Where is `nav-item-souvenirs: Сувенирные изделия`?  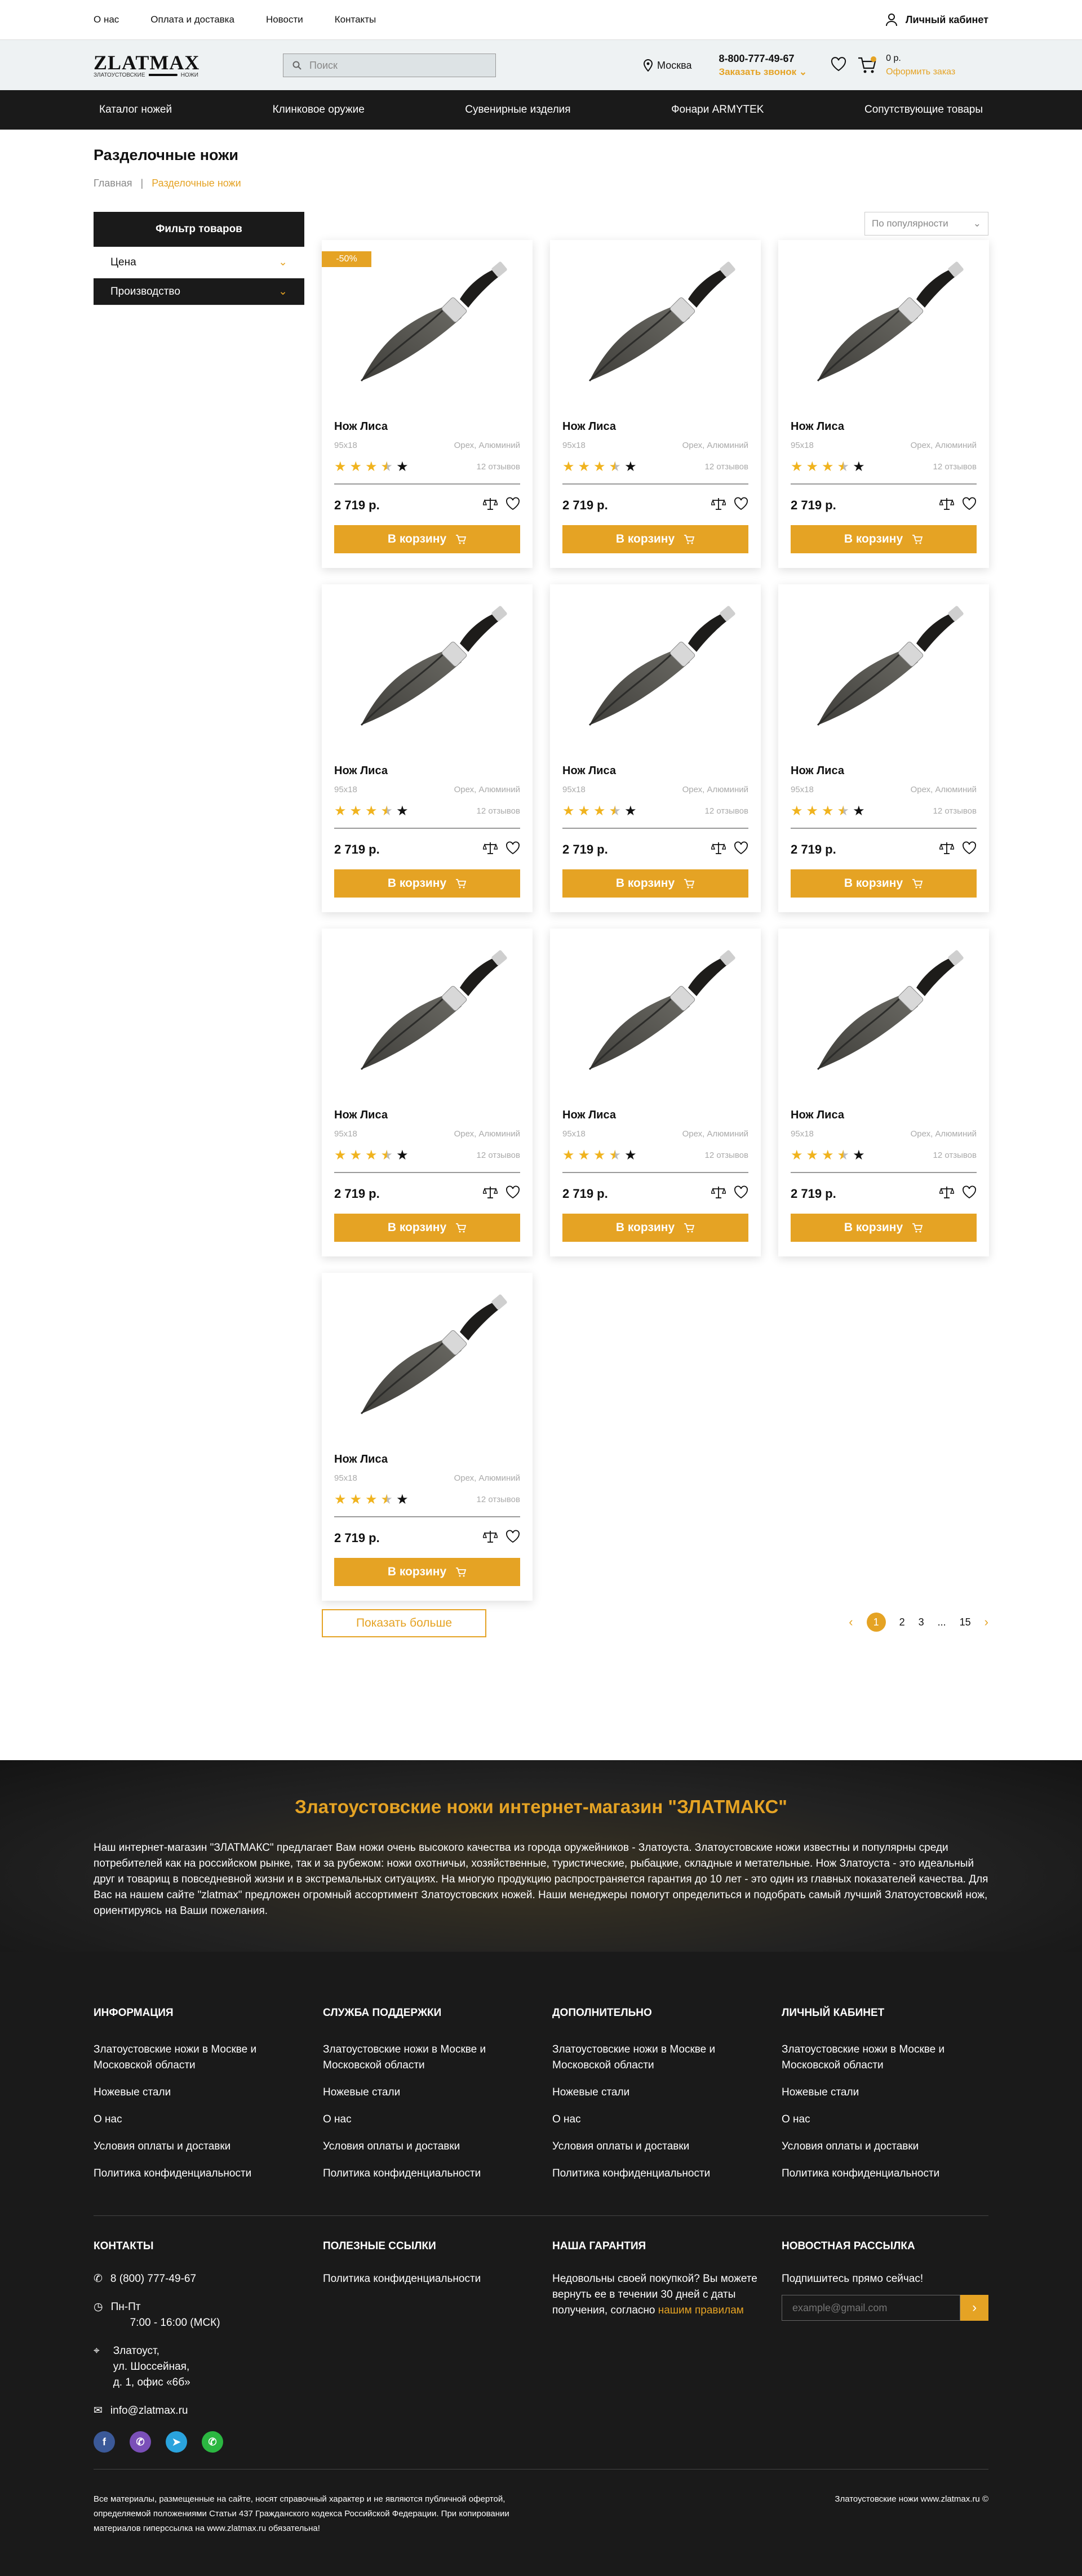
nav-item-souvenirs: Сувенирные изделия is located at coordinates (518, 110).